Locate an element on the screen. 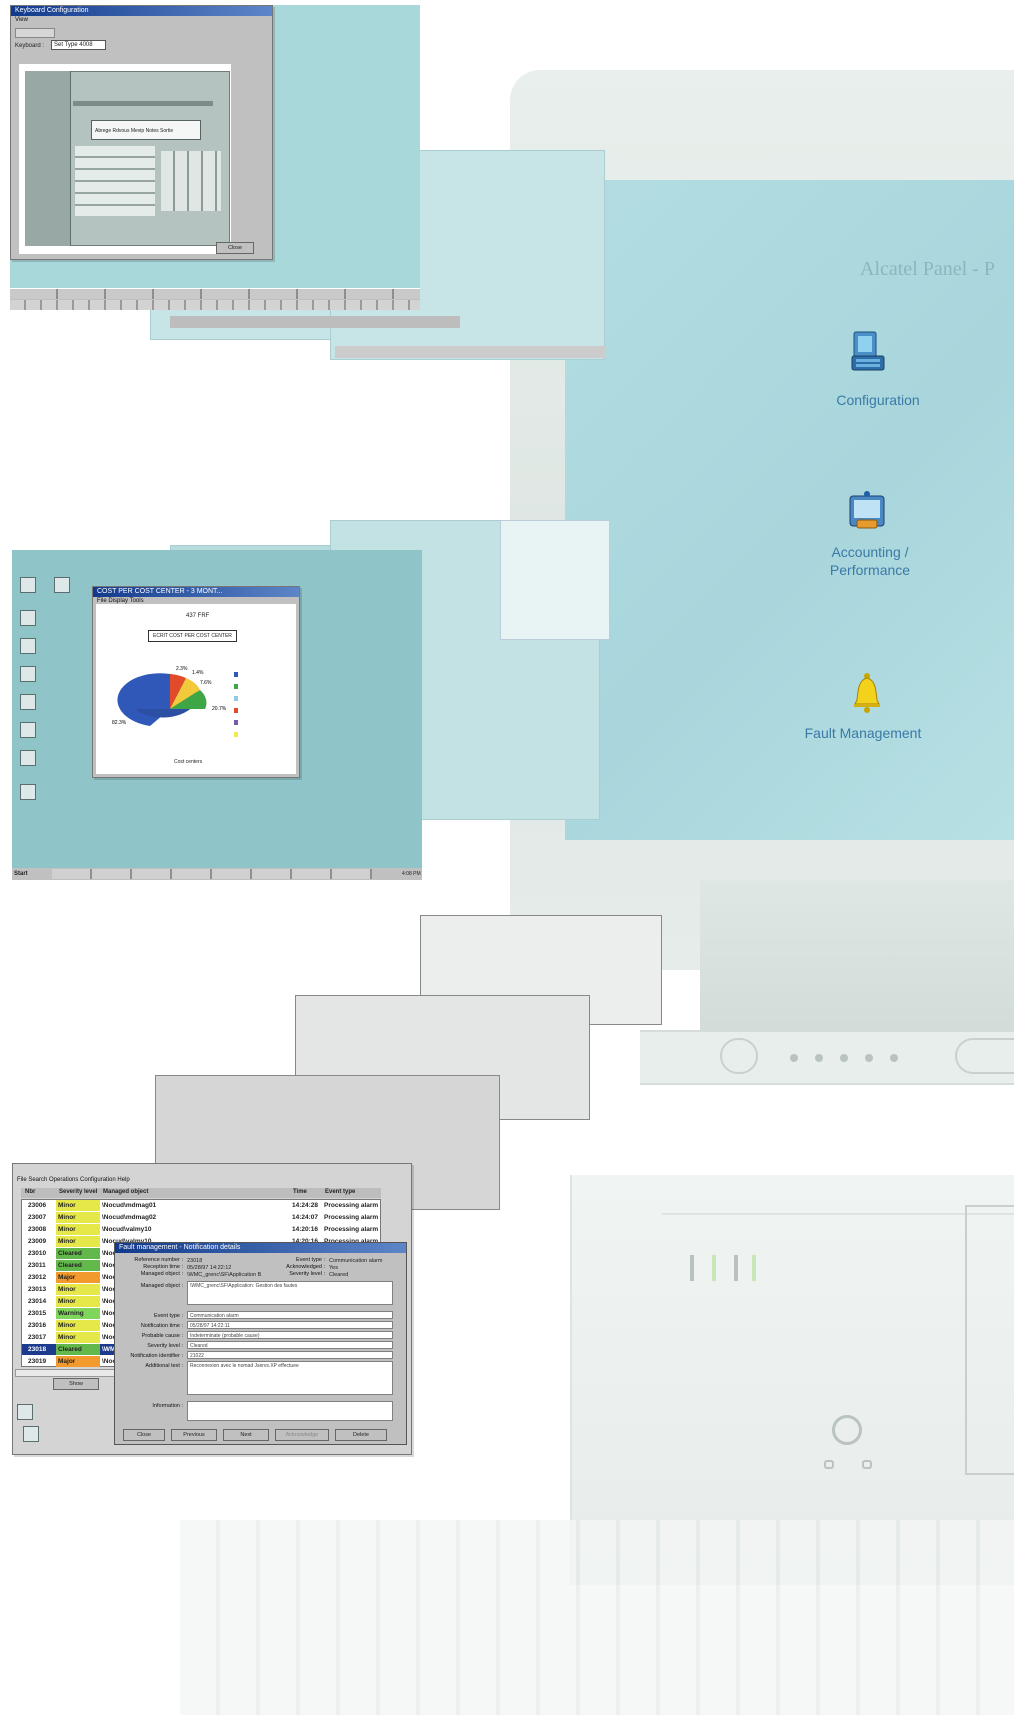  column-nbr: Nbr is located at coordinates (40, 1192).